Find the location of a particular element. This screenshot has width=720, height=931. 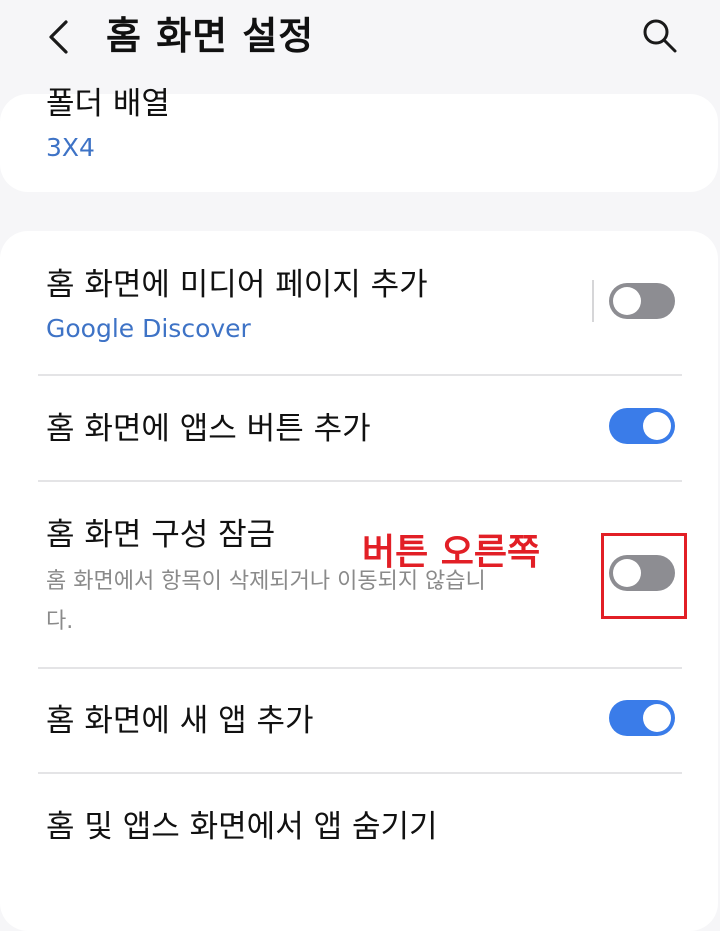

folder-grid-card: 폴더 배열 3X4 is located at coordinates (359, 139).